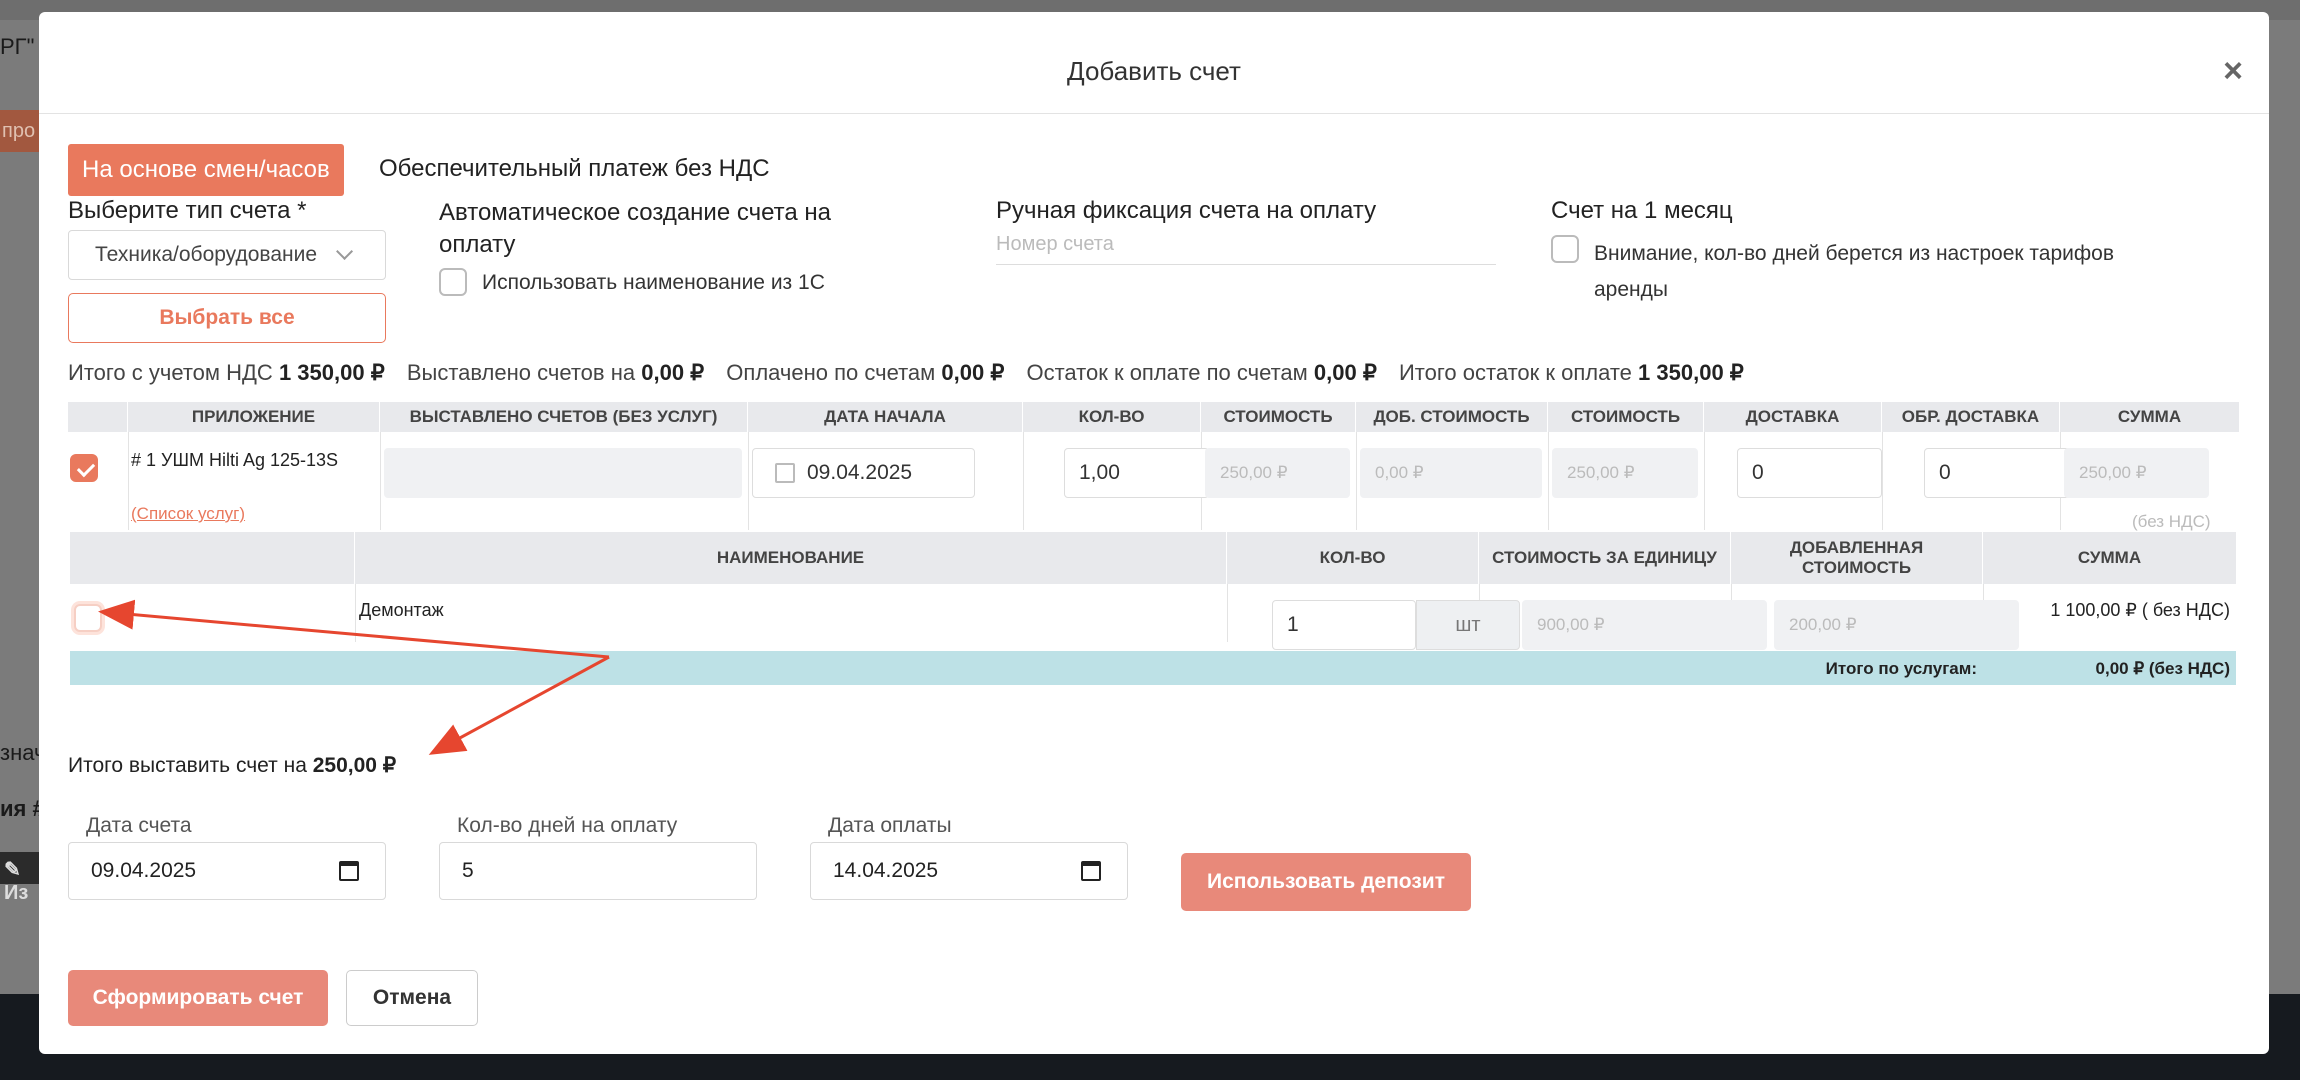 The width and height of the screenshot is (2300, 1080). I want to click on background-text: ия #, so click(22, 808).